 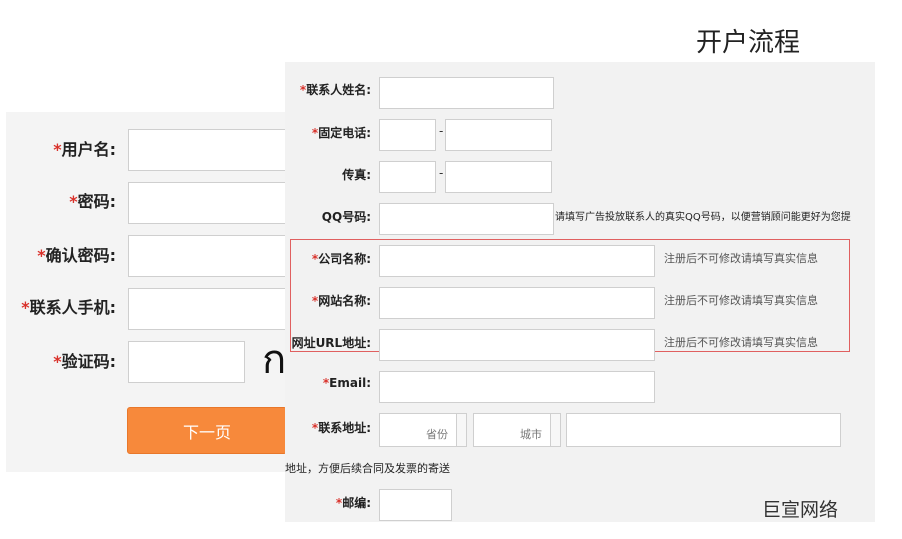 I want to click on address-note: 地址，方便后续合同及发票的寄送, so click(x=367, y=468).